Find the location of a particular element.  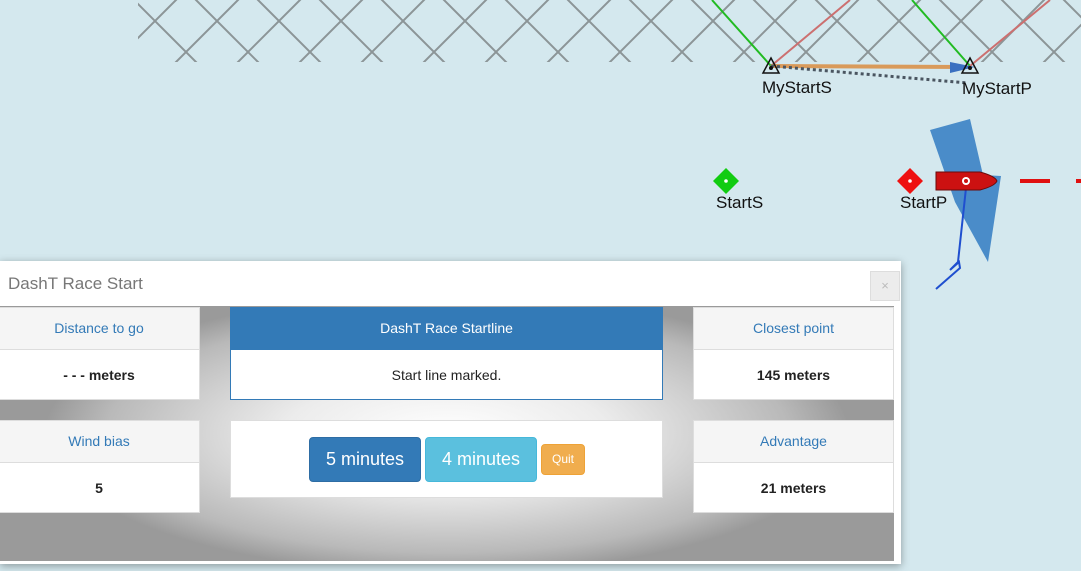

my-start-line is located at coordinates (868, 66).